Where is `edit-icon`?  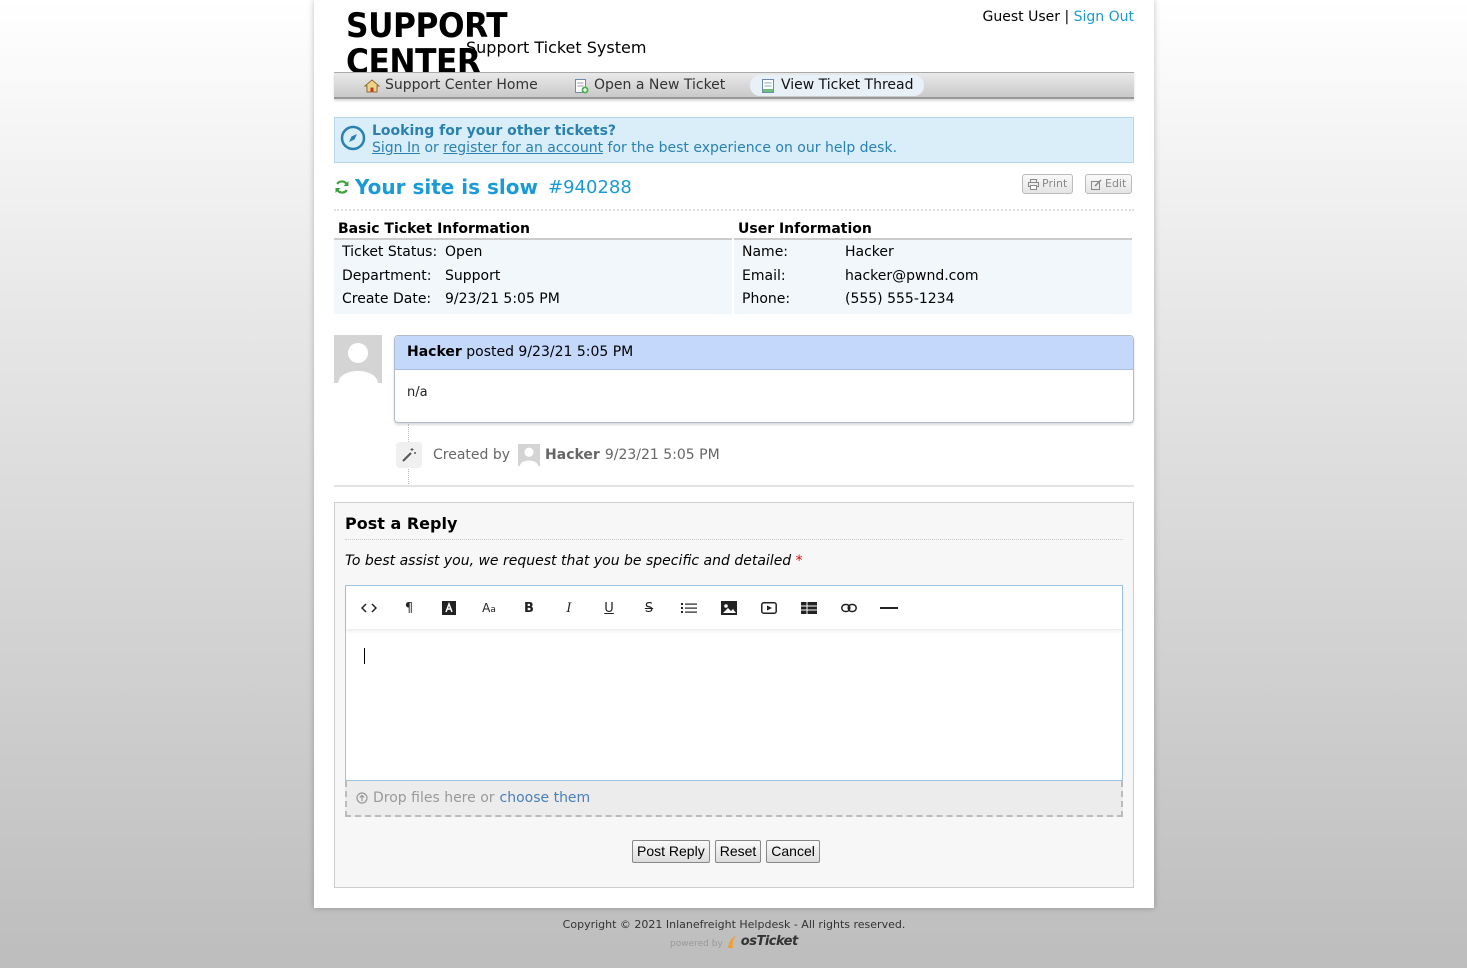 edit-icon is located at coordinates (1096, 184).